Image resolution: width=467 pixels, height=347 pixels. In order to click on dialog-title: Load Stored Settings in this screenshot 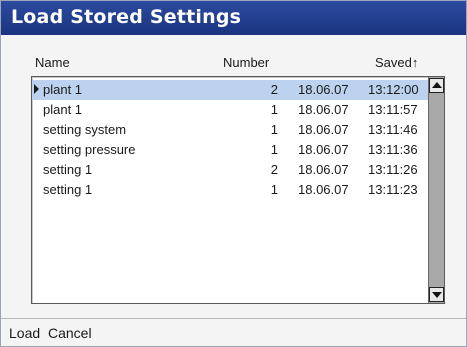, I will do `click(126, 17)`.